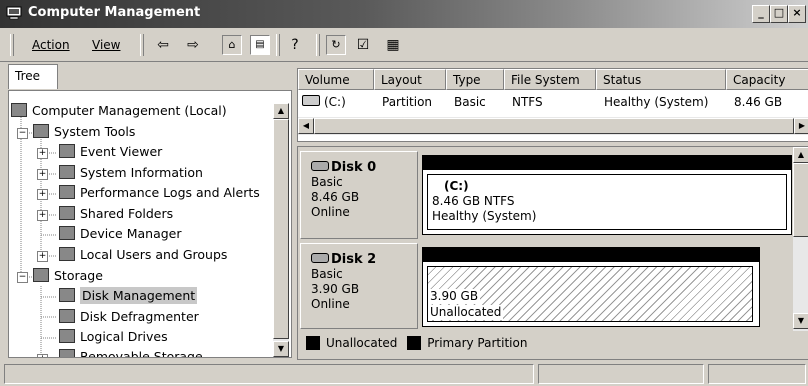 The image size is (808, 386). What do you see at coordinates (363, 45) in the screenshot?
I see `properties-icon: ☑` at bounding box center [363, 45].